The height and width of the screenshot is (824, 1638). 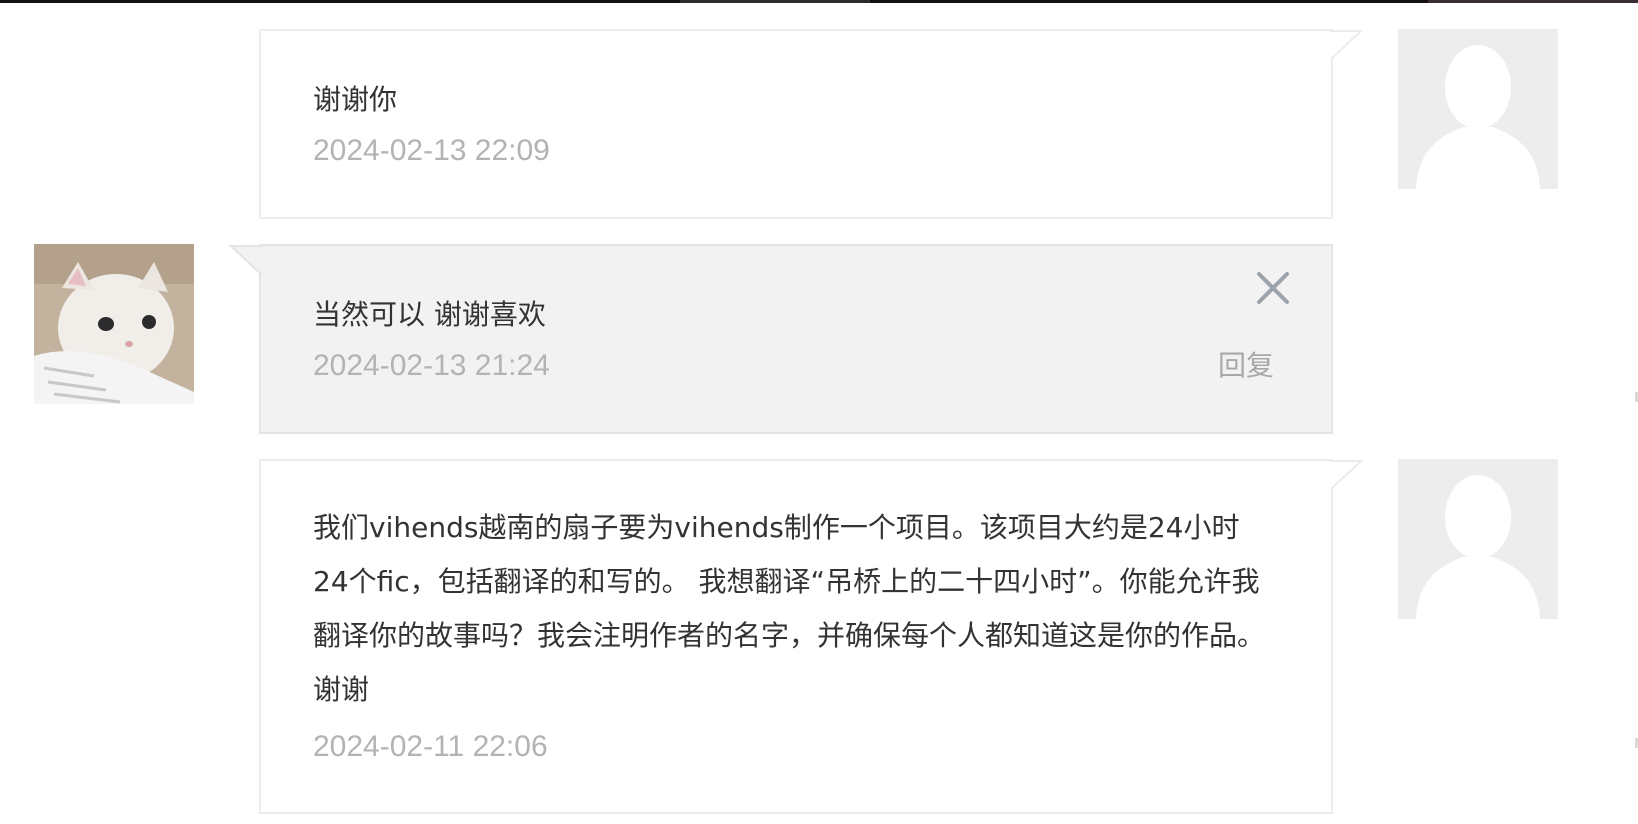 What do you see at coordinates (775, 1) in the screenshot?
I see `top-bar-title-area` at bounding box center [775, 1].